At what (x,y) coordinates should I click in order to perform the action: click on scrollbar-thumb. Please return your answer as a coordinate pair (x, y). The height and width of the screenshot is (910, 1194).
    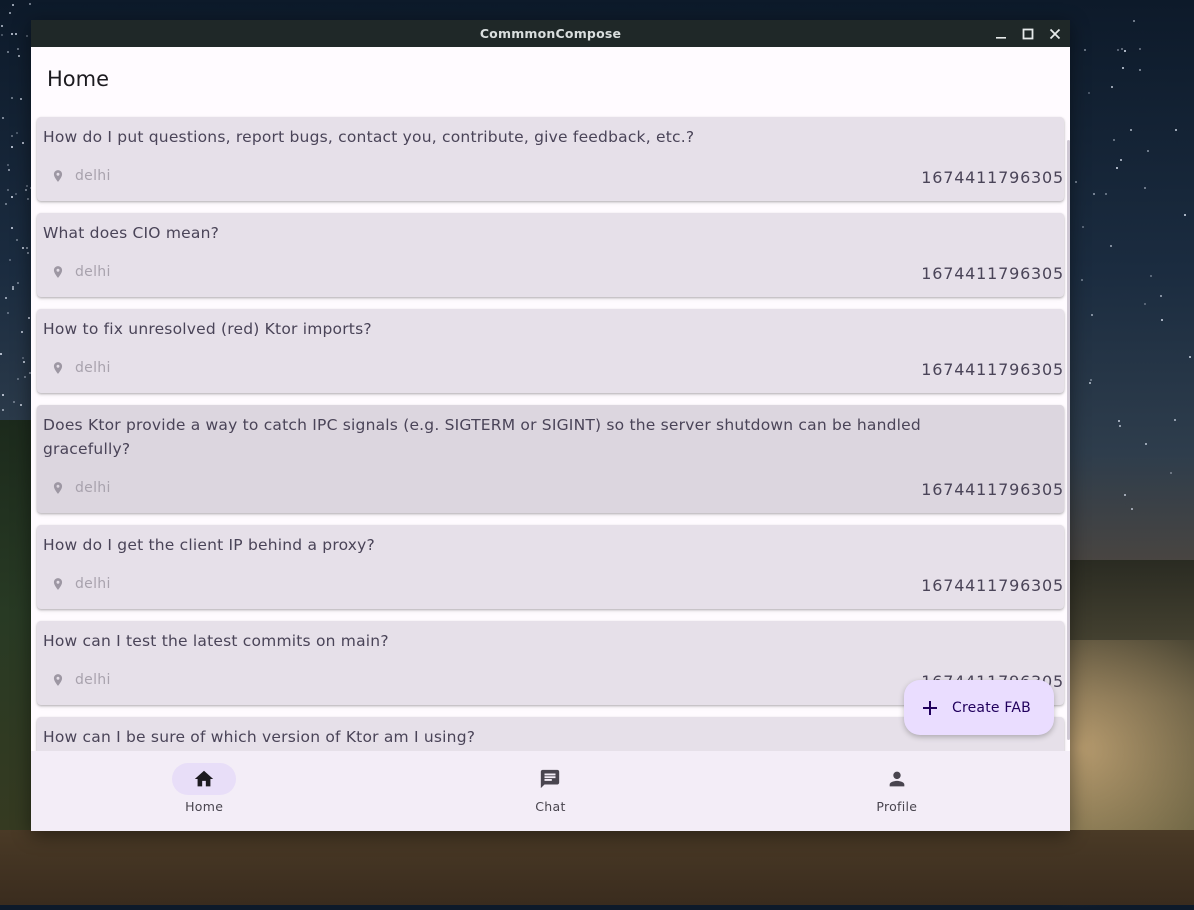
    Looking at the image, I should click on (1068, 440).